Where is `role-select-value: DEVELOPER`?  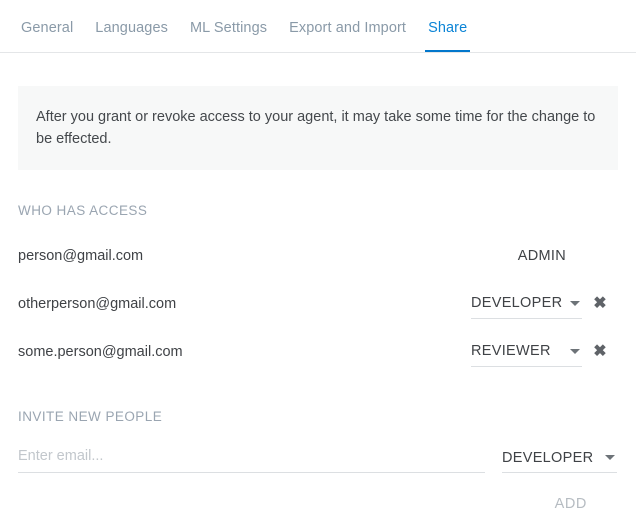 role-select-value: DEVELOPER is located at coordinates (517, 303).